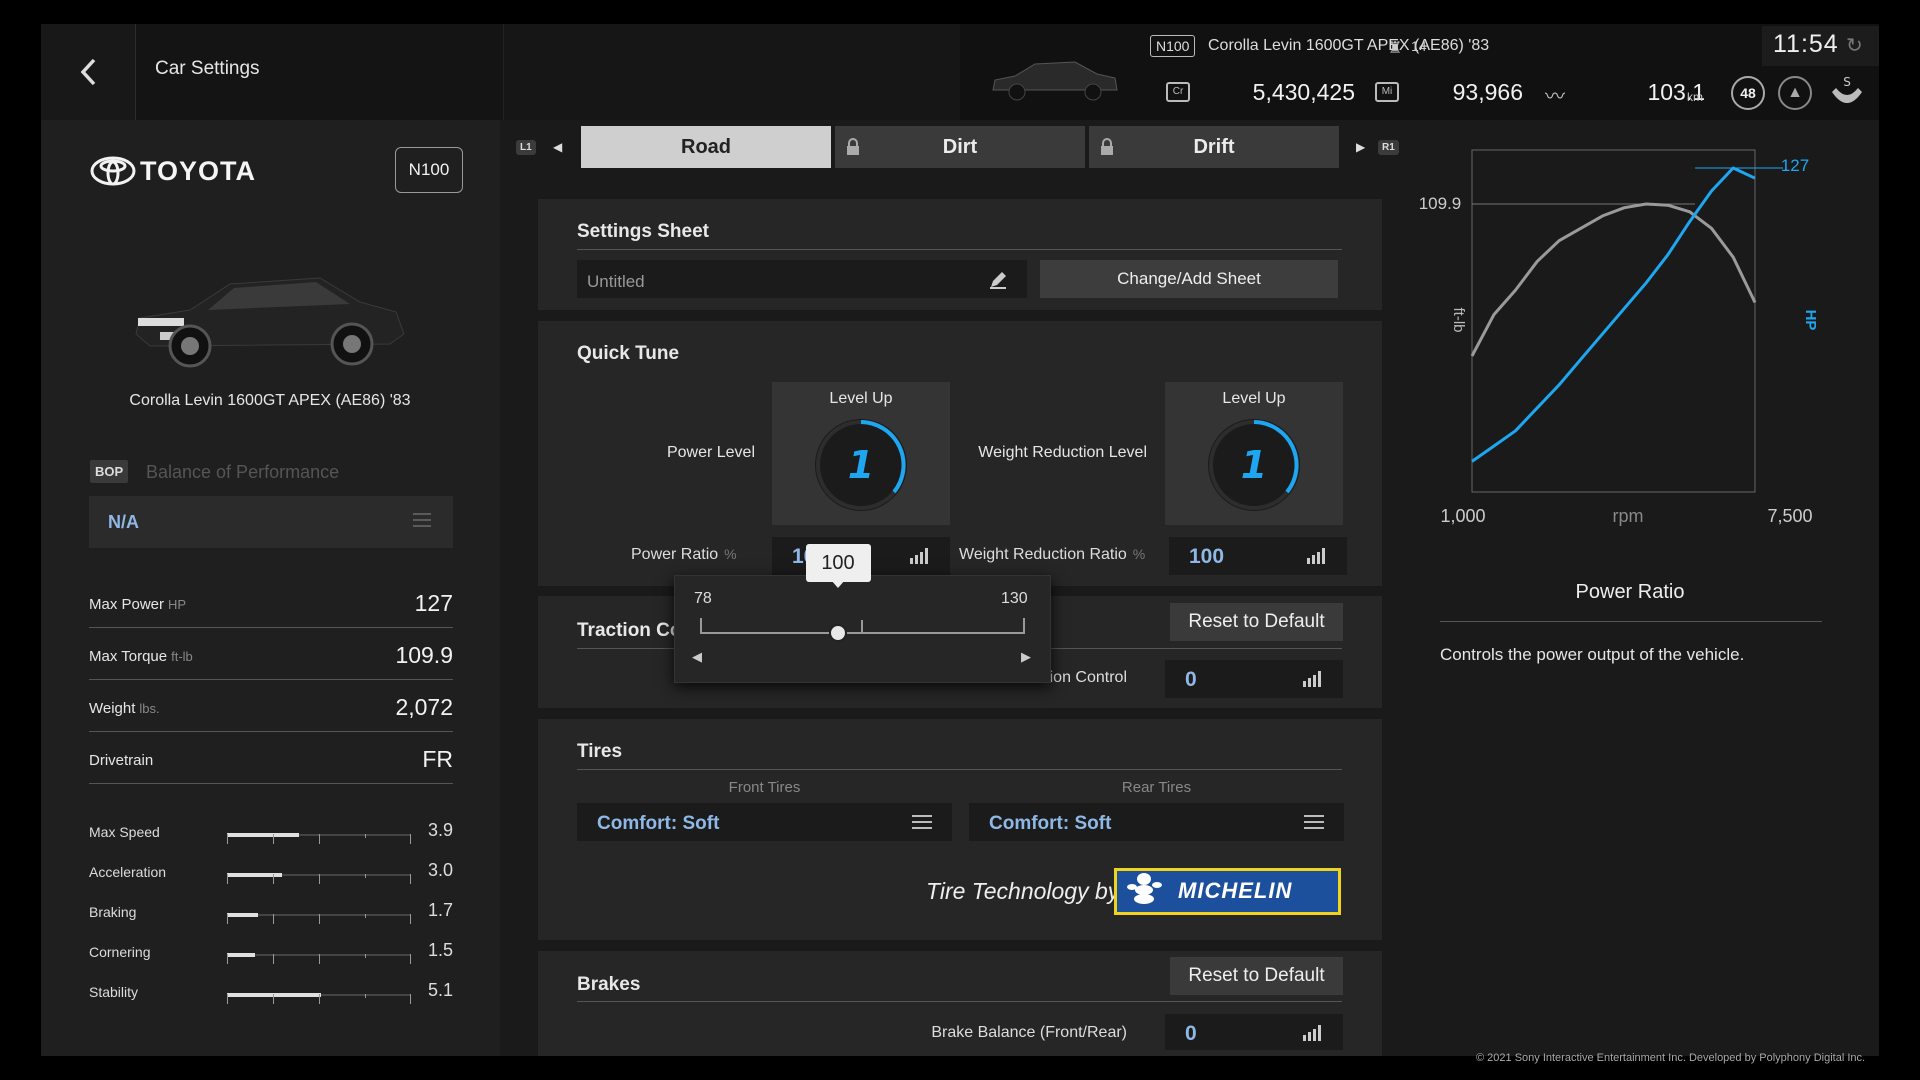  What do you see at coordinates (1191, 1033) in the screenshot?
I see `brake-balance-value: 0` at bounding box center [1191, 1033].